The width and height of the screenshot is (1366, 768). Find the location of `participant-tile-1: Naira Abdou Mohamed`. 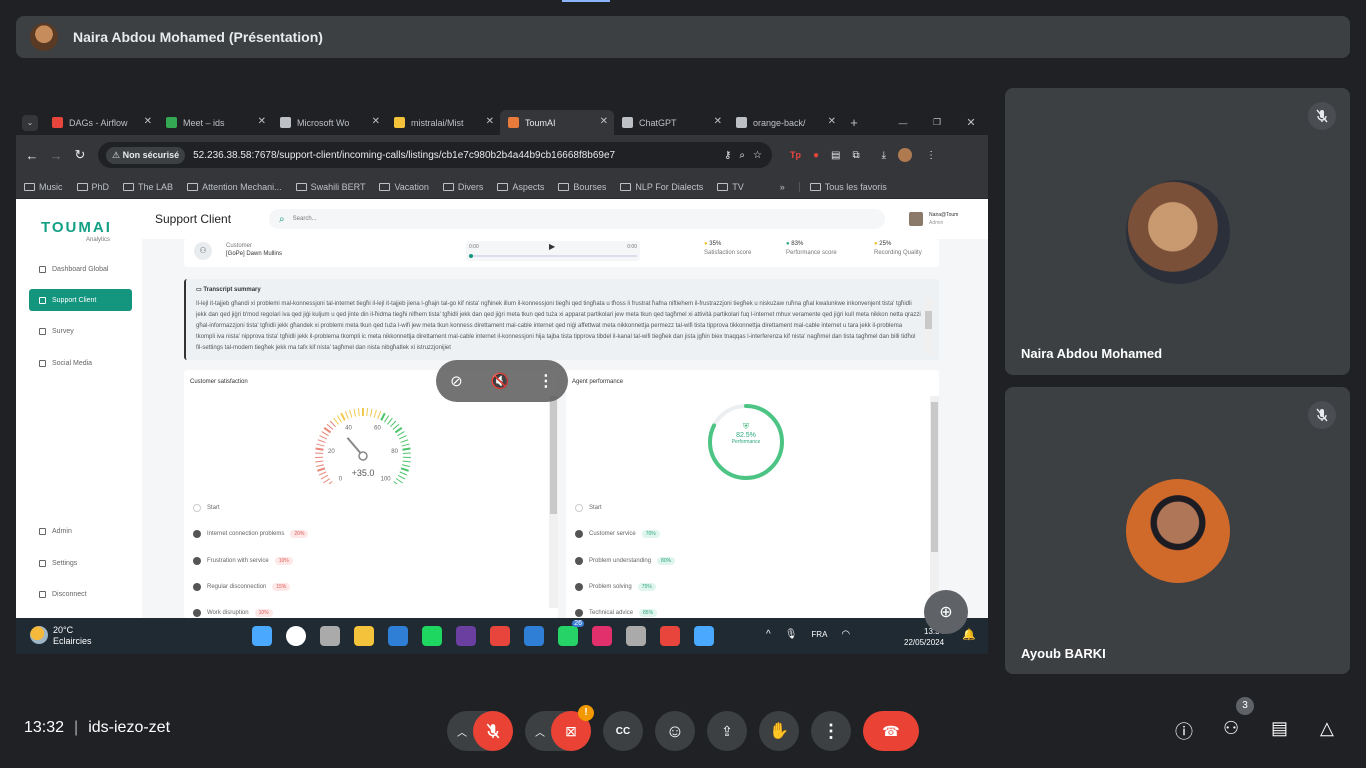

participant-tile-1: Naira Abdou Mohamed is located at coordinates (1177, 231).